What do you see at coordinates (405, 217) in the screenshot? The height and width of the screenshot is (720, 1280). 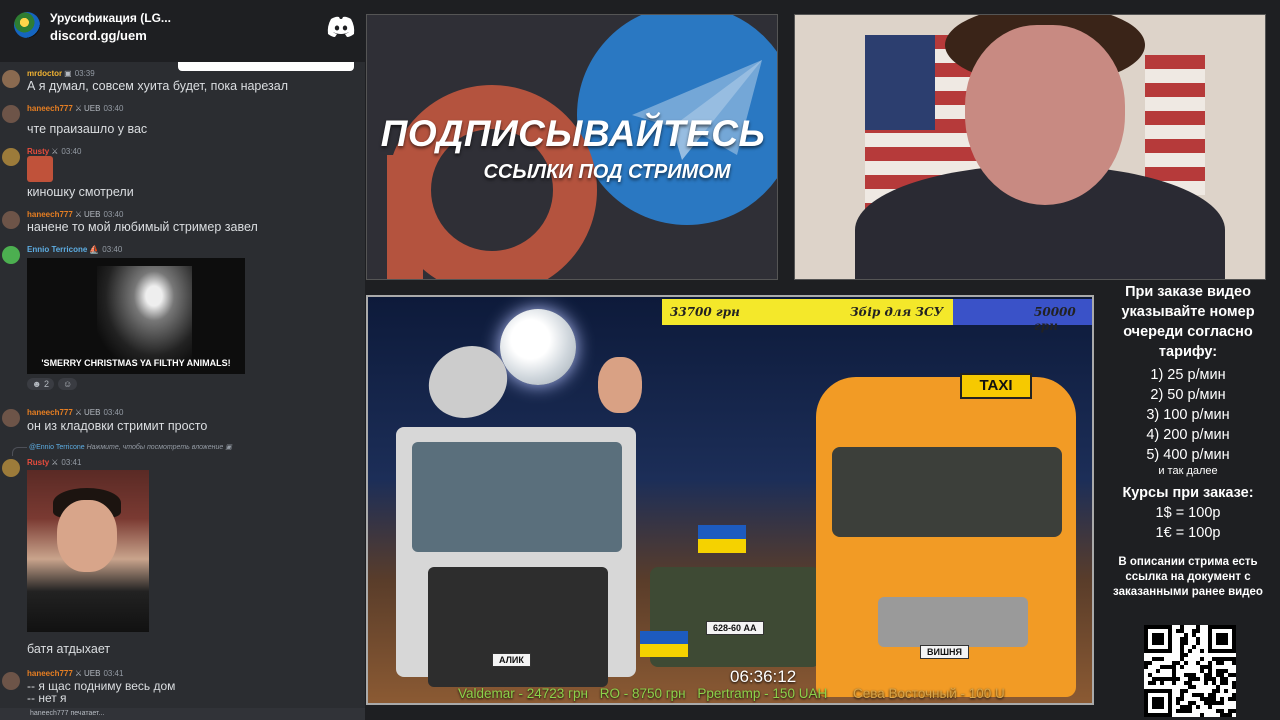 I see `patreon-bar` at bounding box center [405, 217].